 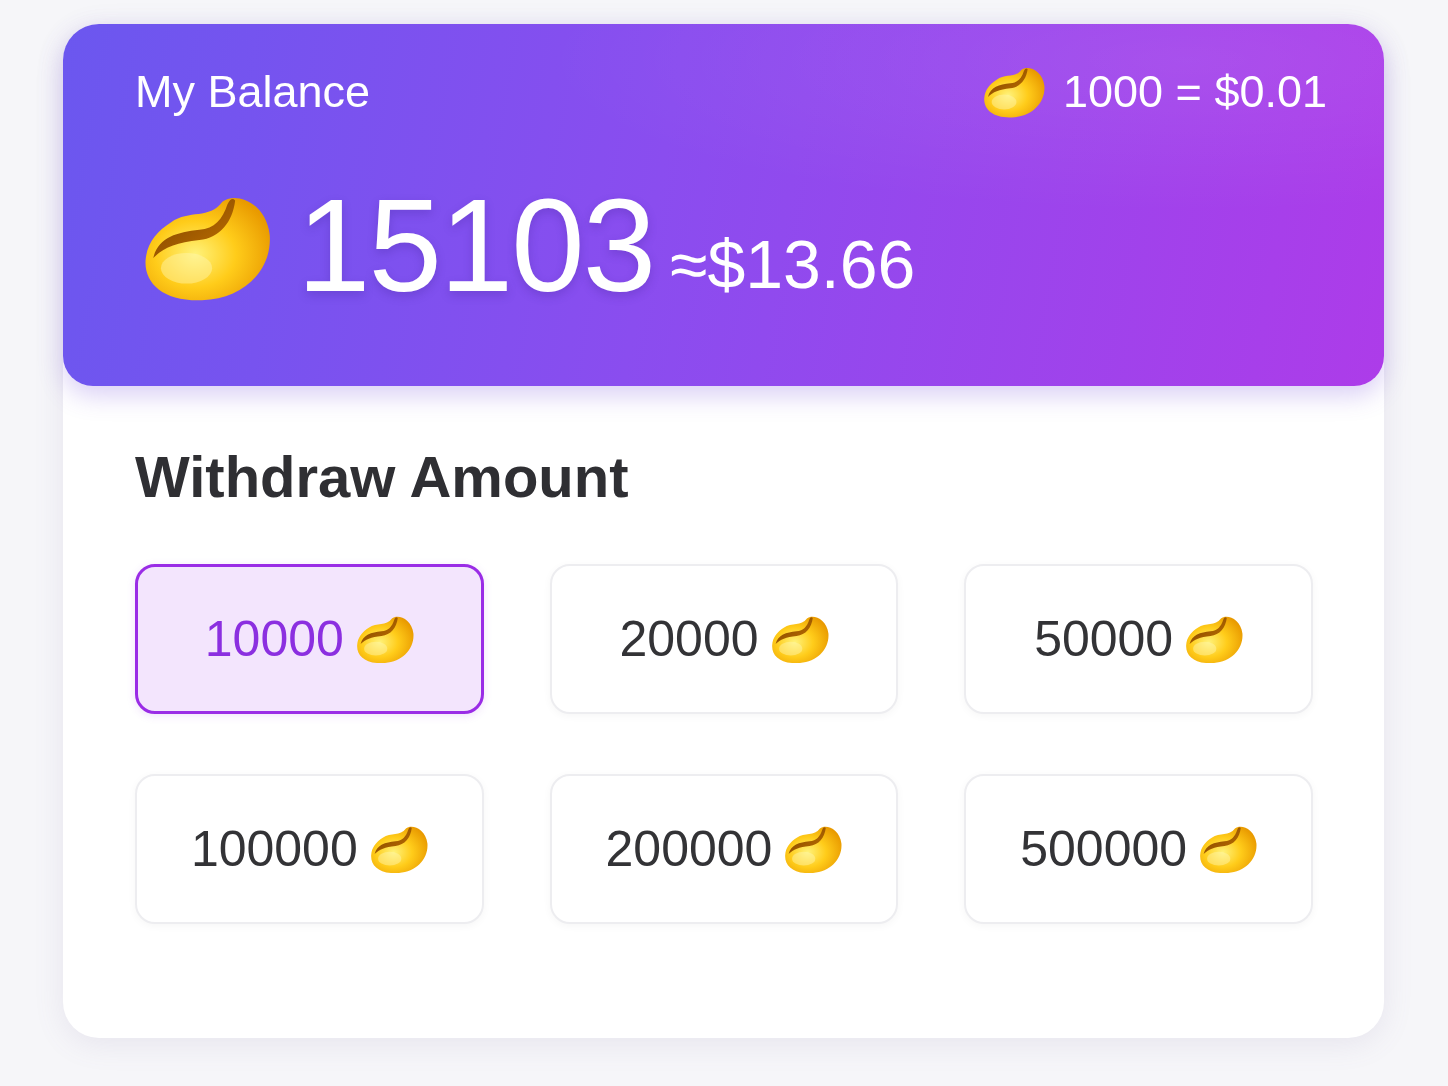 What do you see at coordinates (476, 246) in the screenshot?
I see `balance-value: 15103` at bounding box center [476, 246].